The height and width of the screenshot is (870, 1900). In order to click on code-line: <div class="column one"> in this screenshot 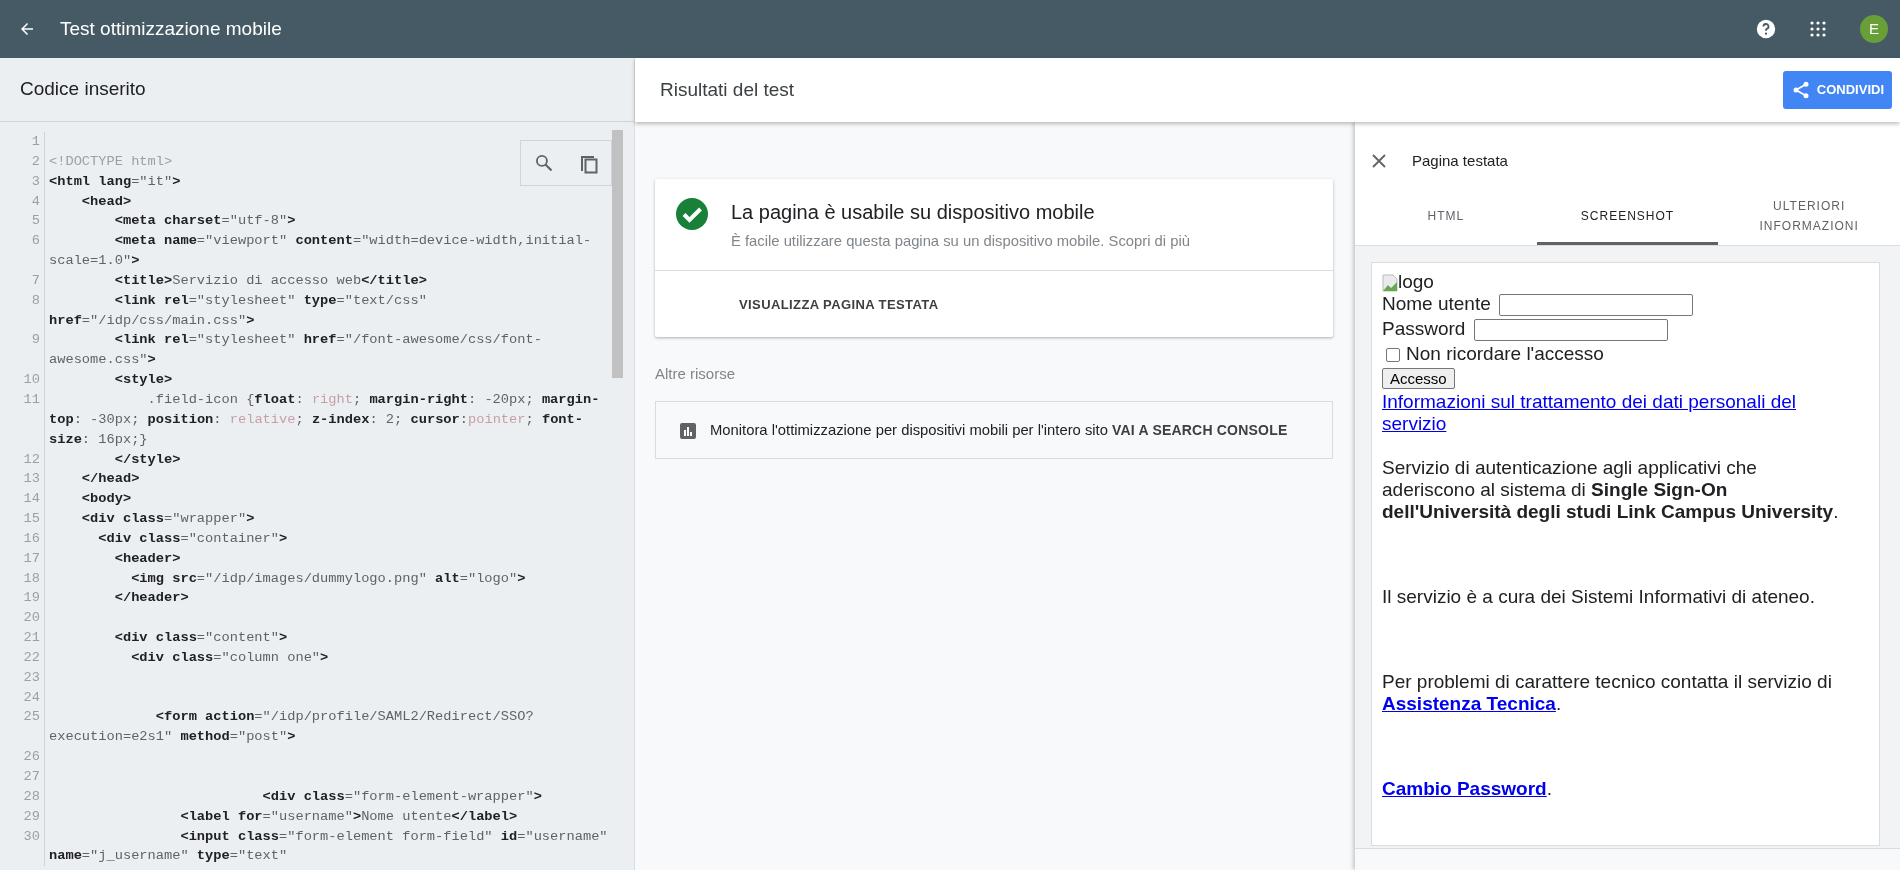, I will do `click(229, 657)`.